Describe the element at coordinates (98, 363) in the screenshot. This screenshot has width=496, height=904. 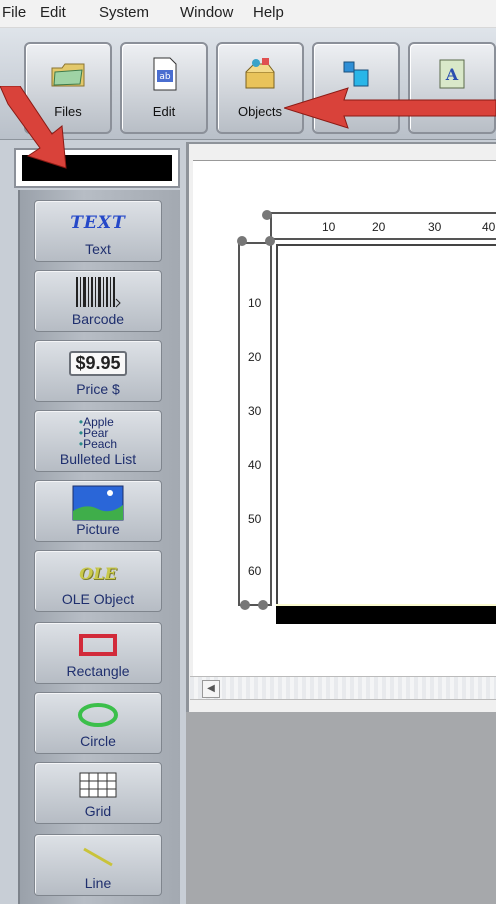
I see `price-icon: $9.95` at that location.